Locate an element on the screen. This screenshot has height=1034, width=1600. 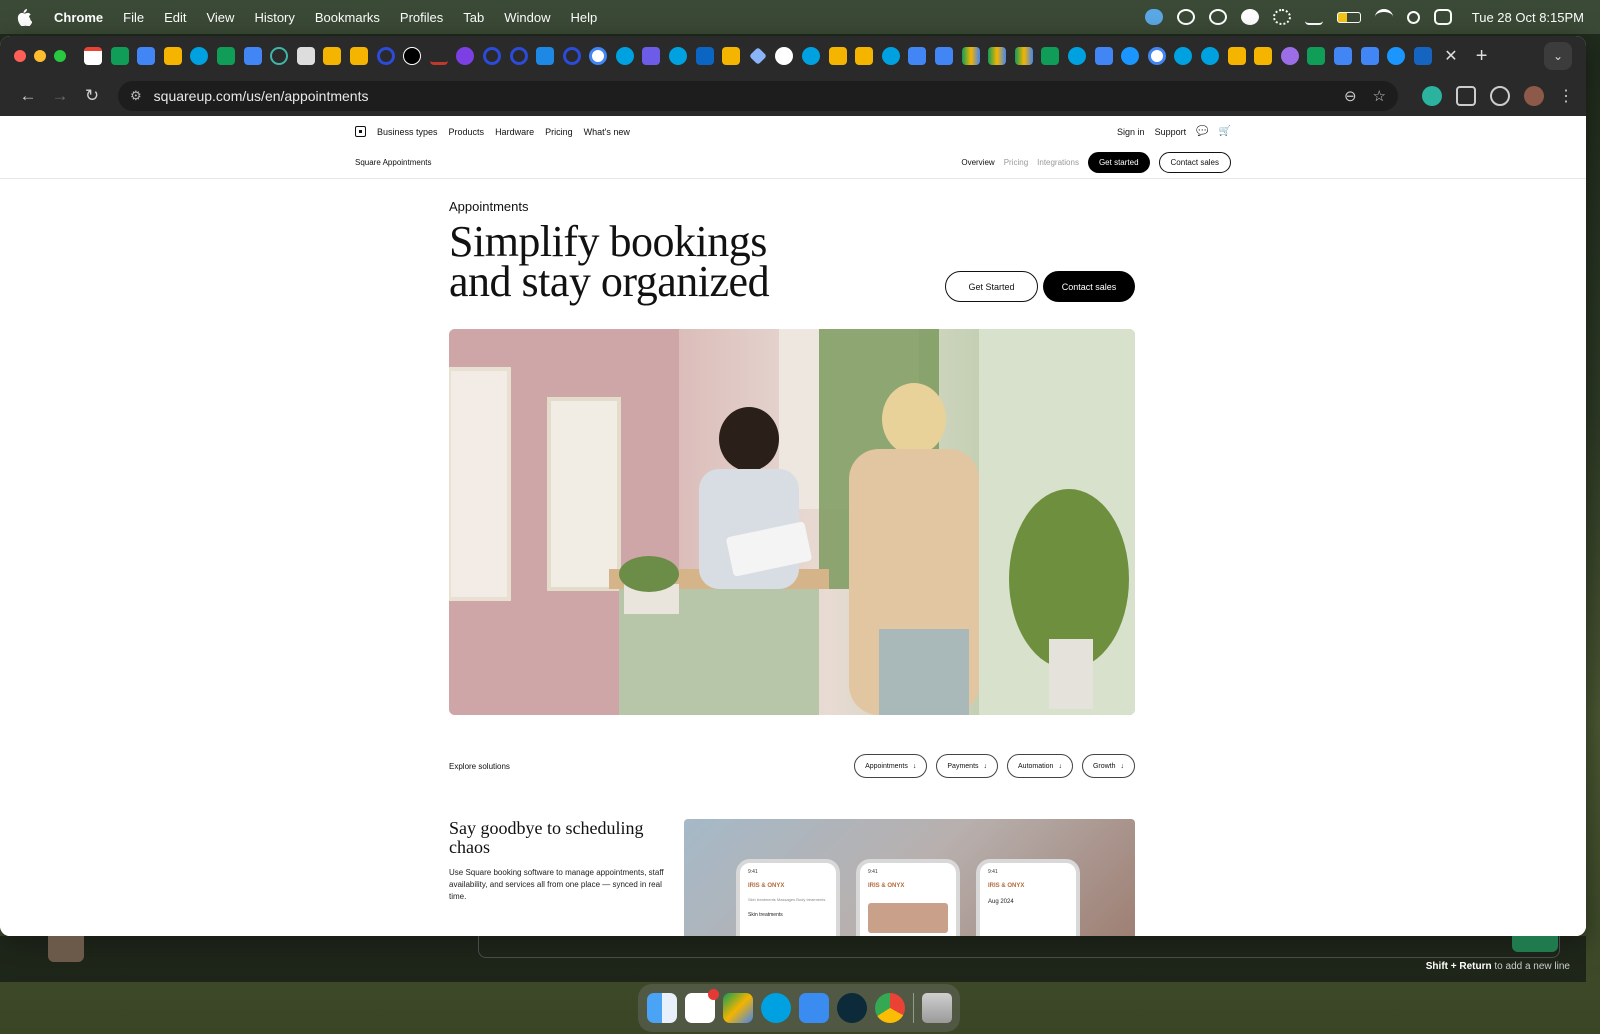
hero-contact-sales-button: Contact sales is located at coordinates (1089, 286).